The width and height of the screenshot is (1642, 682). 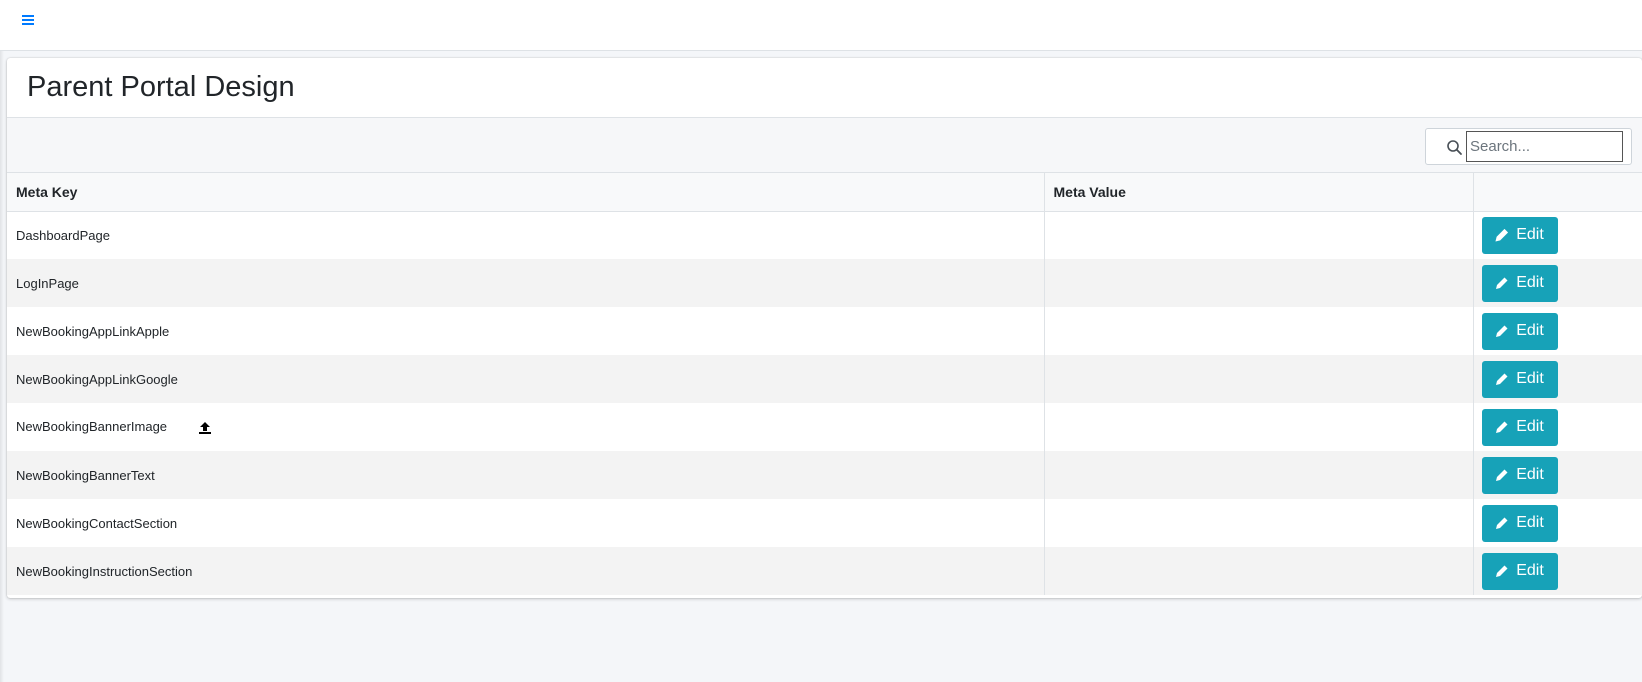 I want to click on meta-key: NewBookingBannerImage, so click(x=92, y=427).